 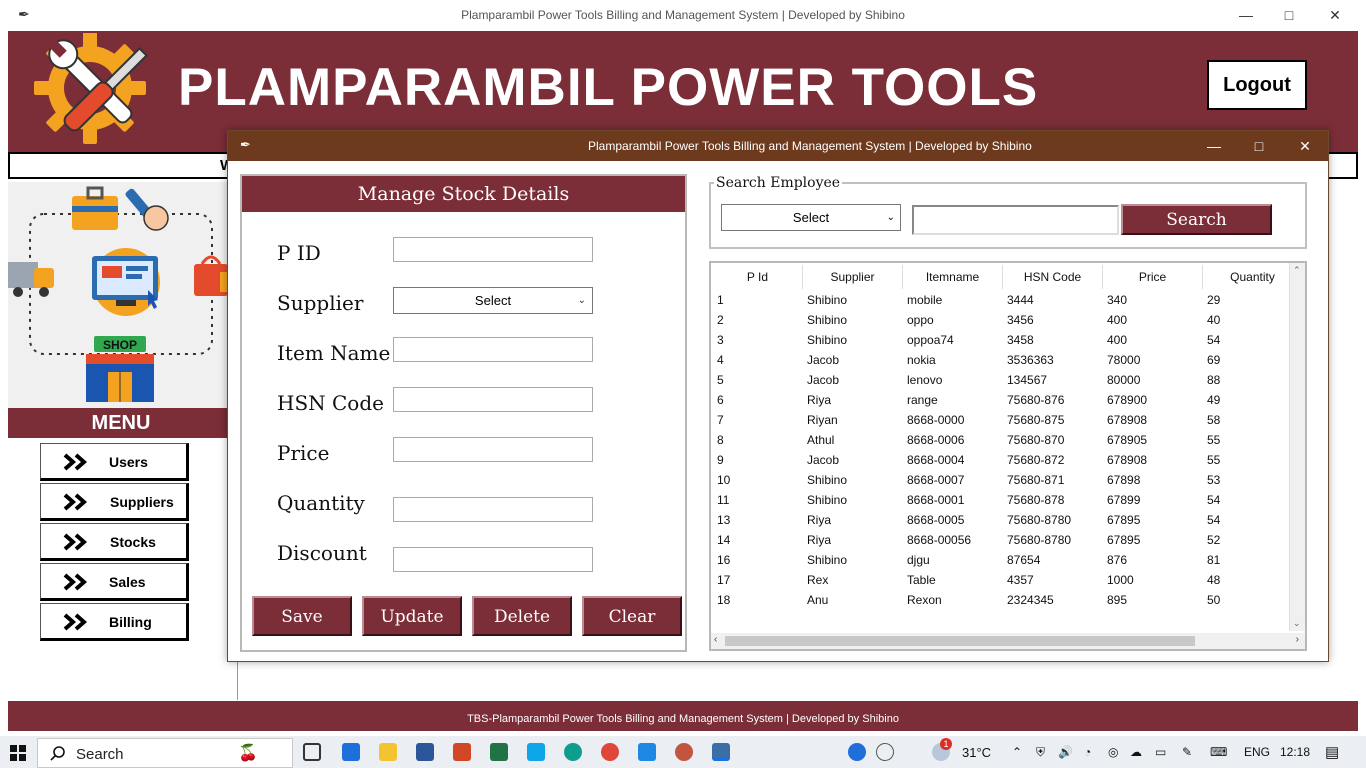 I want to click on table-row: 14 Riya 8668-00056 75680-8780 67895 52, so click(x=1002, y=540).